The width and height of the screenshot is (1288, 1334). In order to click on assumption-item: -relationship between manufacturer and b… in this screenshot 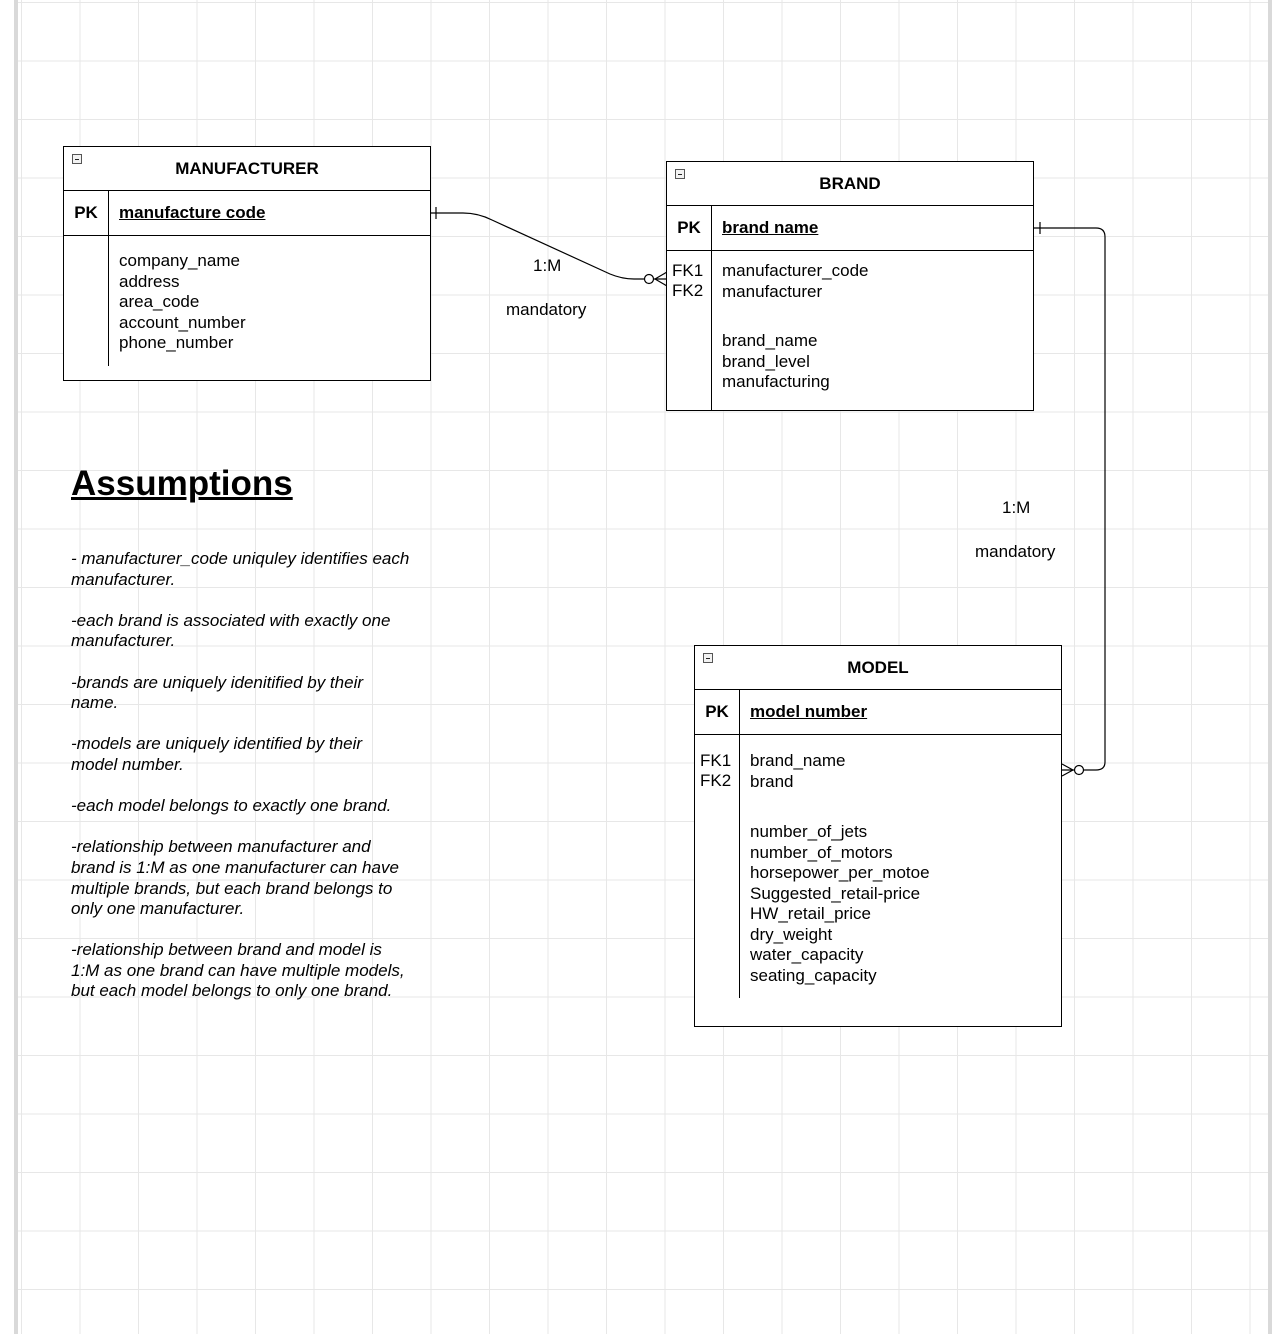, I will do `click(235, 878)`.